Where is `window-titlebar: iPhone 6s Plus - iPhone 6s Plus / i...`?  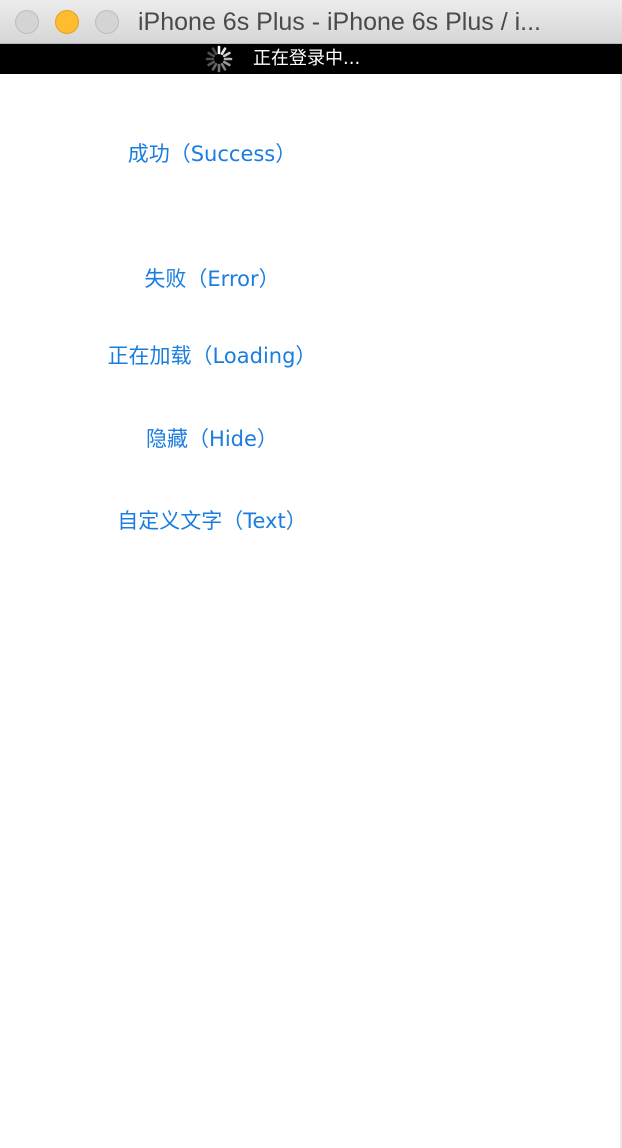 window-titlebar: iPhone 6s Plus - iPhone 6s Plus / i... is located at coordinates (311, 22).